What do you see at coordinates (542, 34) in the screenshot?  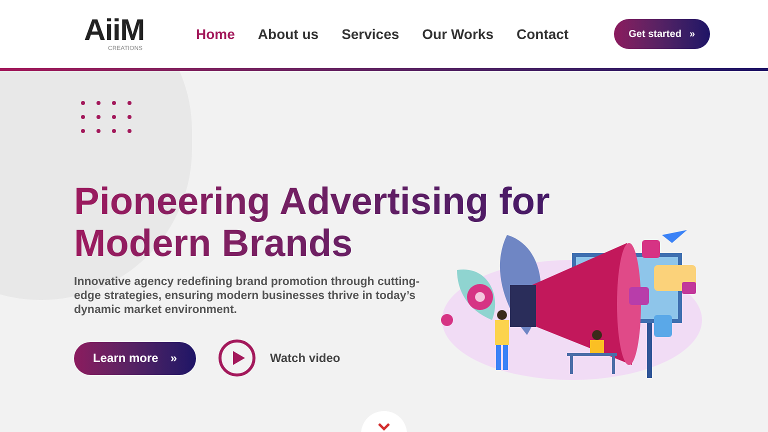 I see `nav-link: Contact` at bounding box center [542, 34].